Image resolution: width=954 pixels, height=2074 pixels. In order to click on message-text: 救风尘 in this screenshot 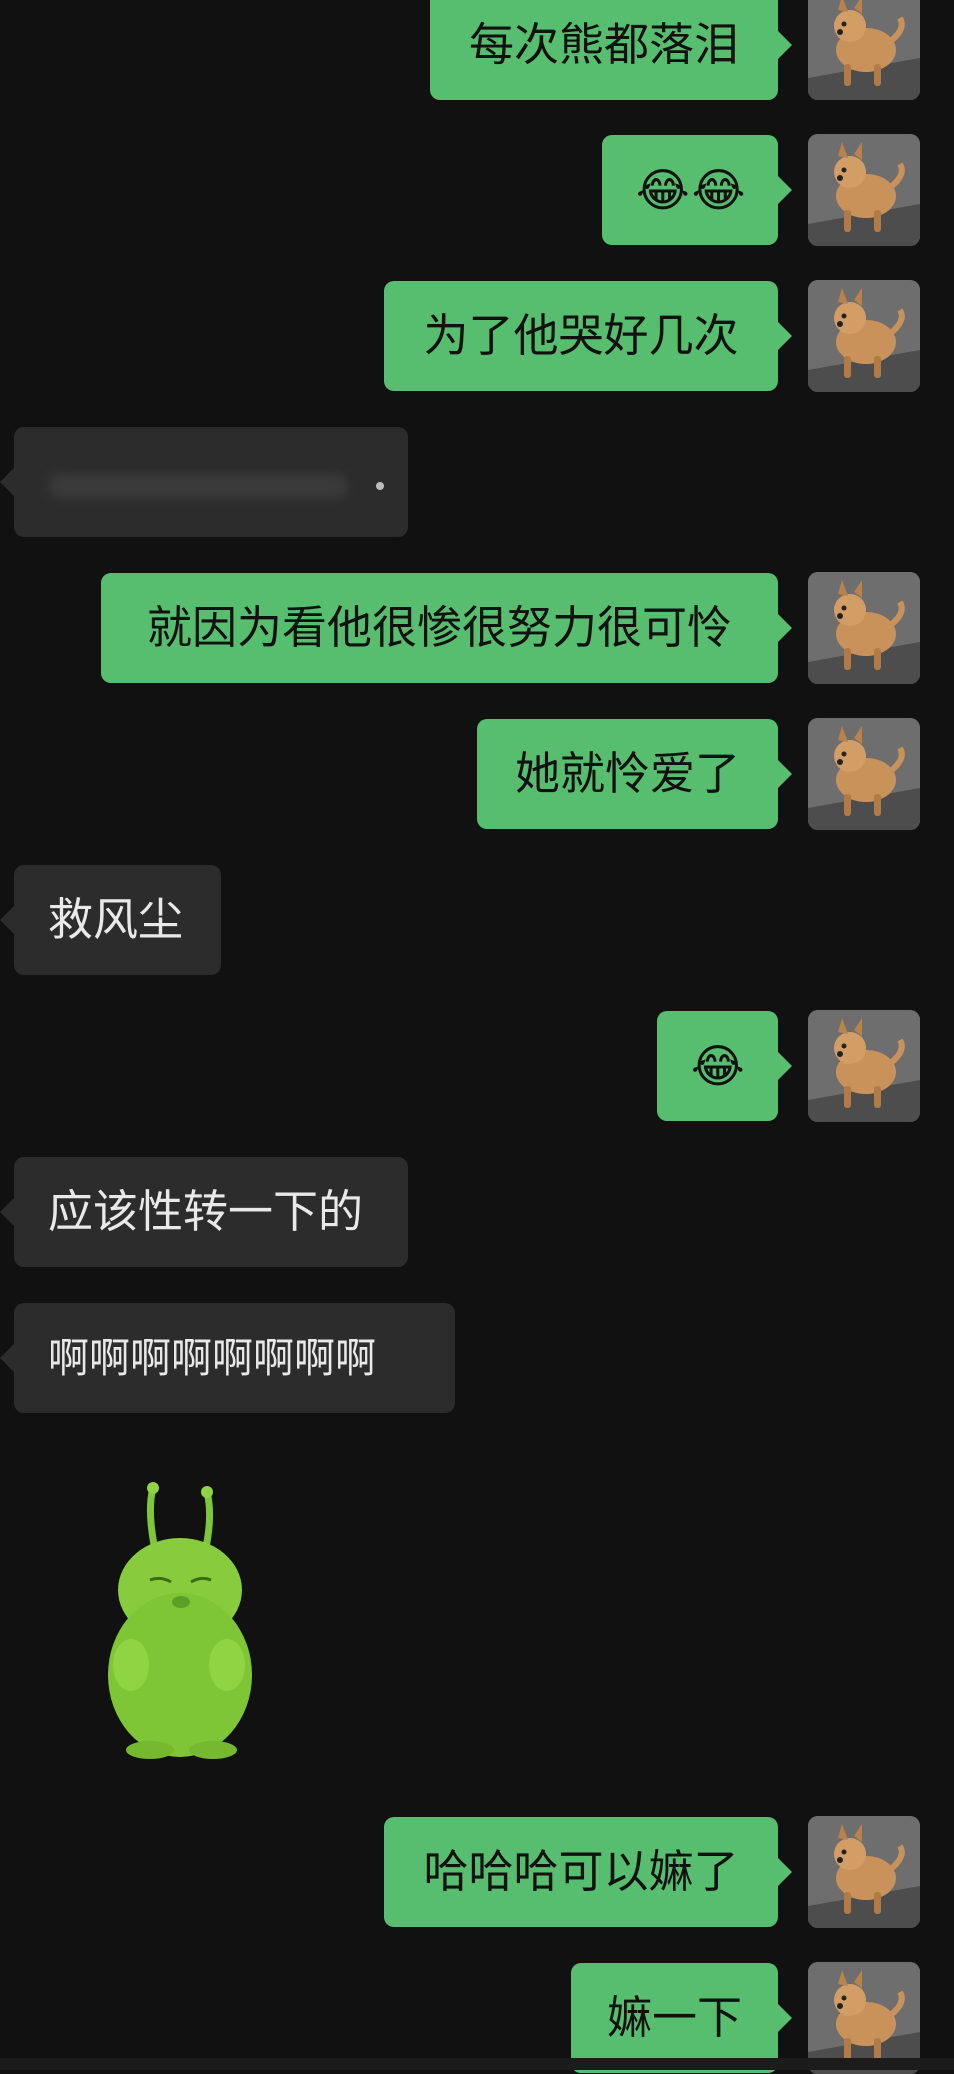, I will do `click(116, 919)`.